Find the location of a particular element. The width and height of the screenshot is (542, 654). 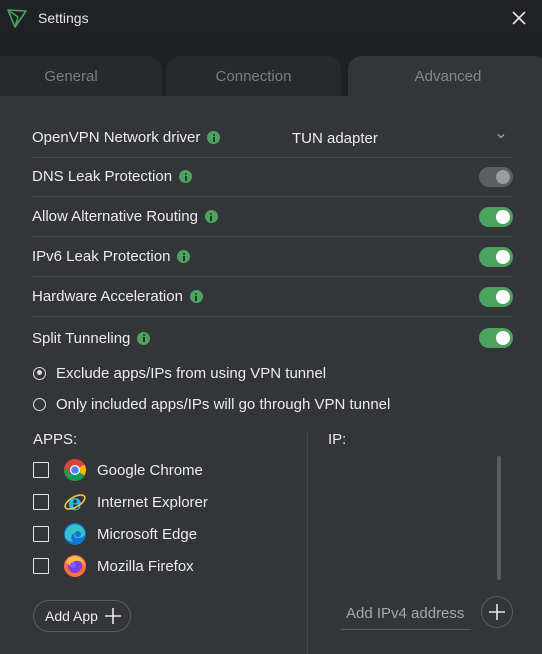

ip-heading: IP: is located at coordinates (337, 439).